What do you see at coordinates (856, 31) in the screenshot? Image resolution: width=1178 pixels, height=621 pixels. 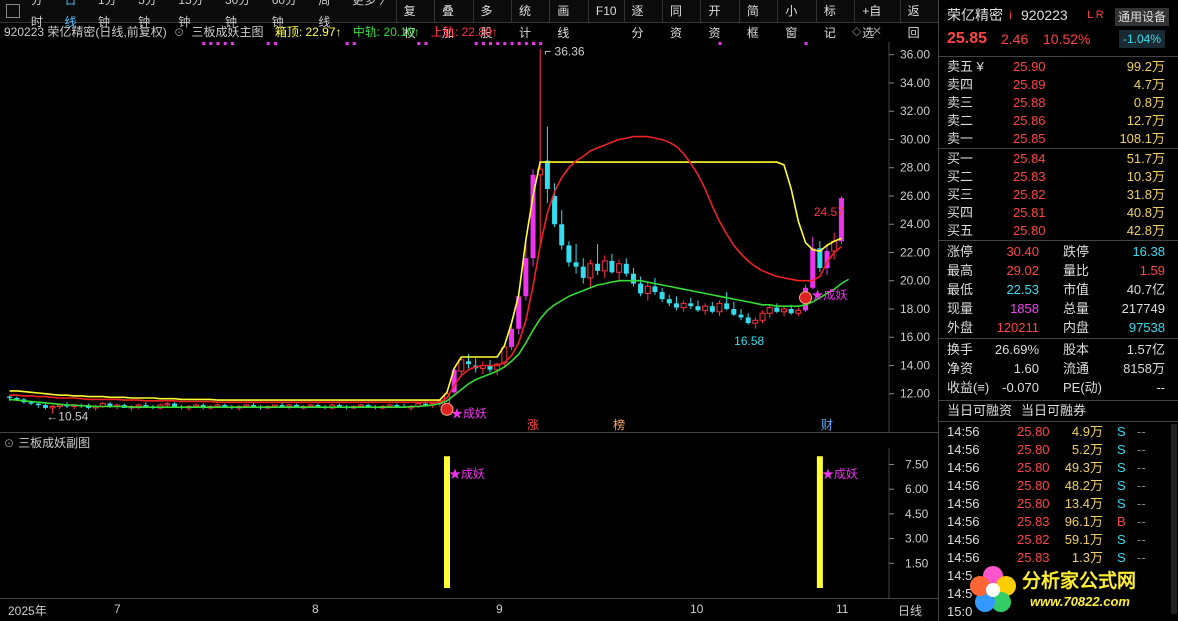 I see `diamond-icon: ◇` at bounding box center [856, 31].